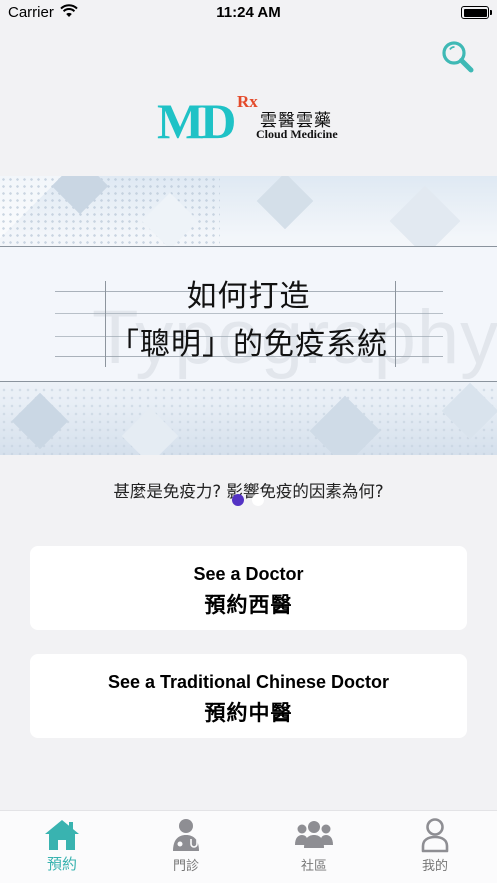  I want to click on logo-mark: MD, so click(196, 121).